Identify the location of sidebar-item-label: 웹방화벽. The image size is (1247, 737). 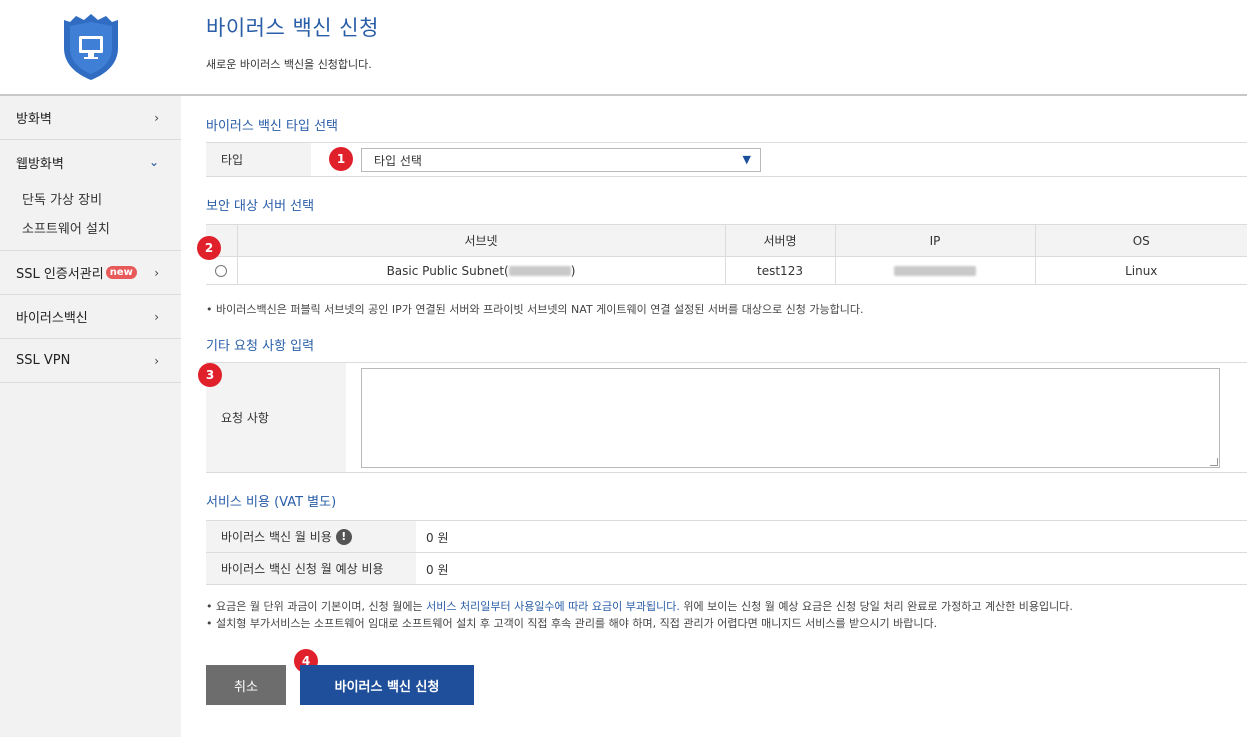
(40, 164).